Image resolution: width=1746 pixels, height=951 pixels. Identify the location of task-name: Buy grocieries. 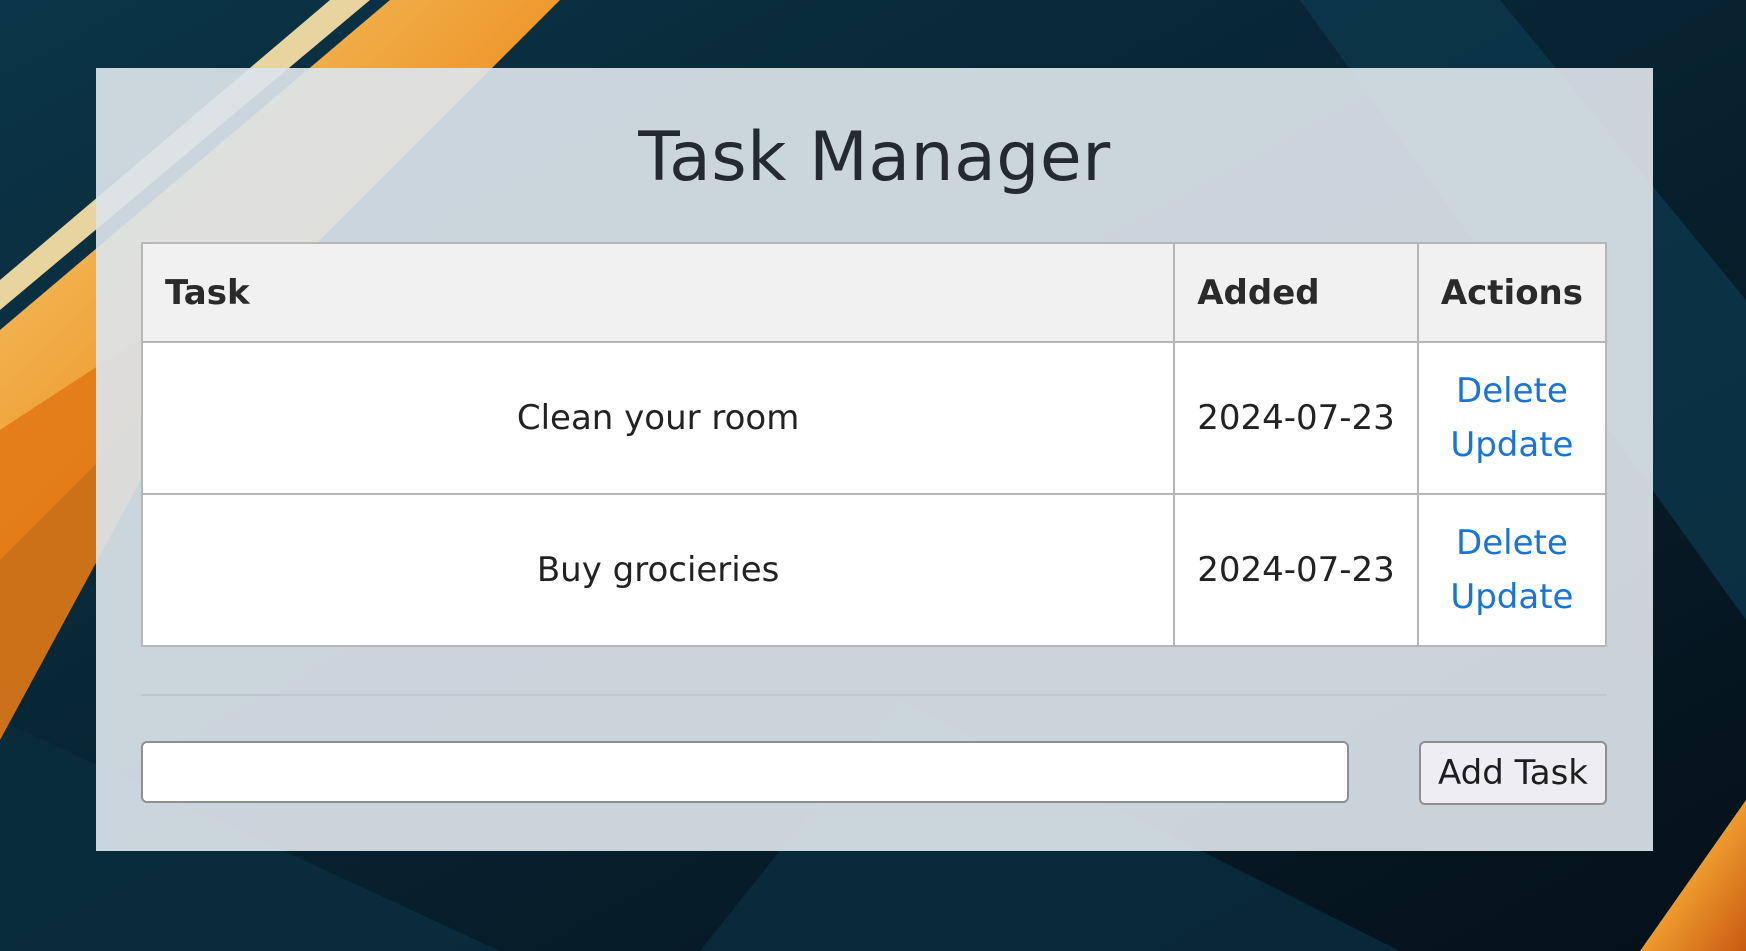
(658, 570).